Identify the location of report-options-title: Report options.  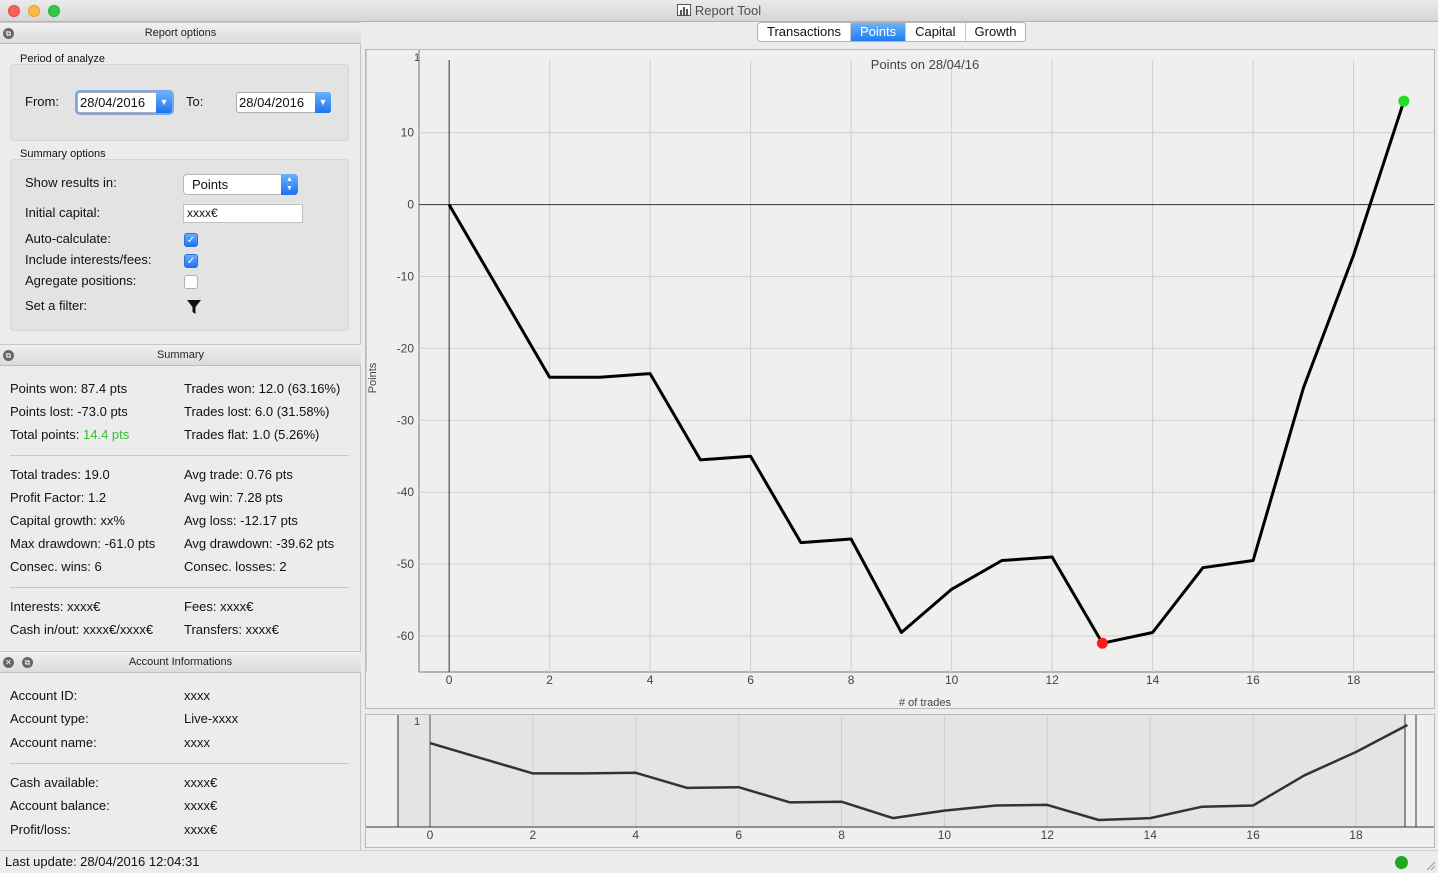
(180, 33).